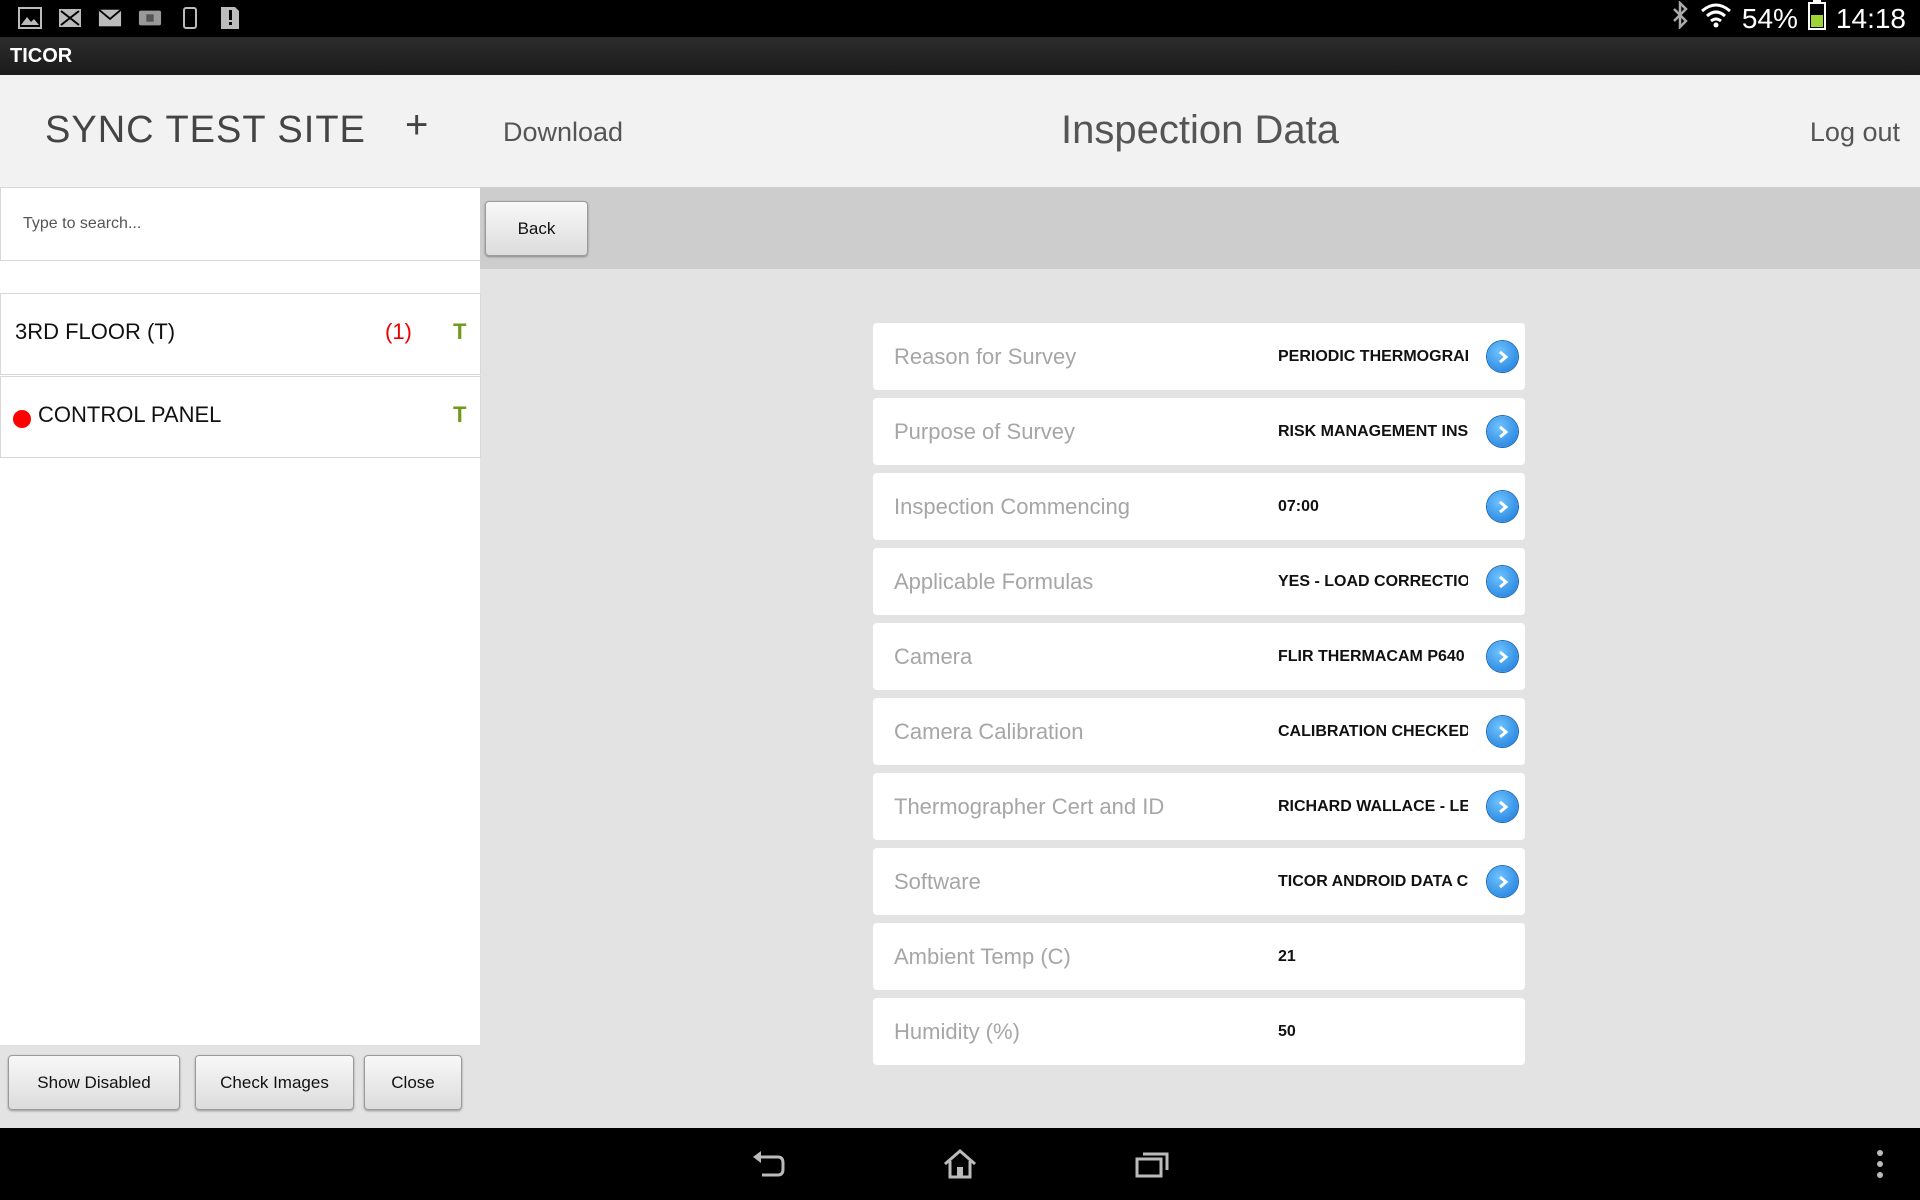 This screenshot has width=1920, height=1200. I want to click on check-images-button: Check Images, so click(274, 1082).